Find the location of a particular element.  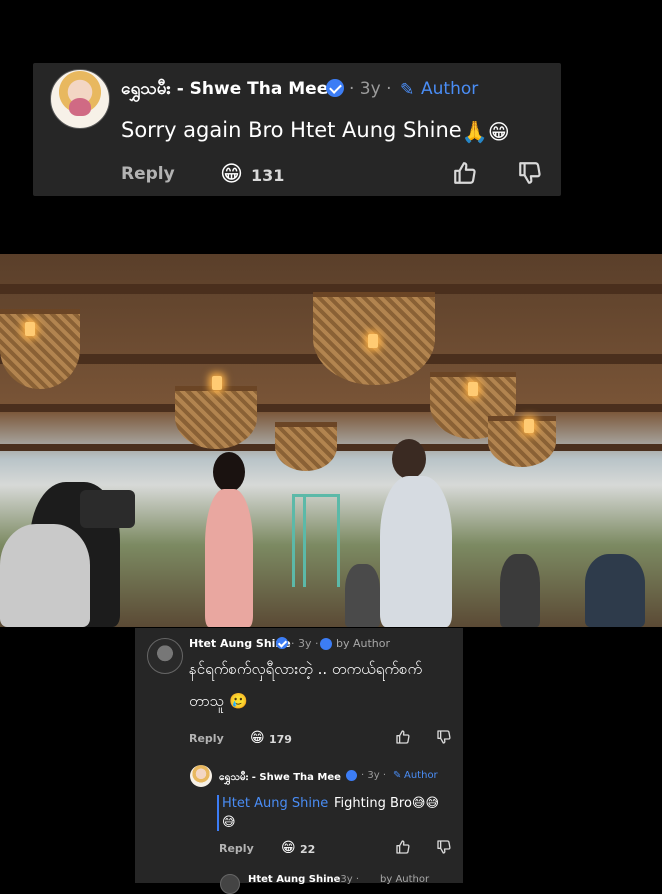

actor is located at coordinates (416, 551).